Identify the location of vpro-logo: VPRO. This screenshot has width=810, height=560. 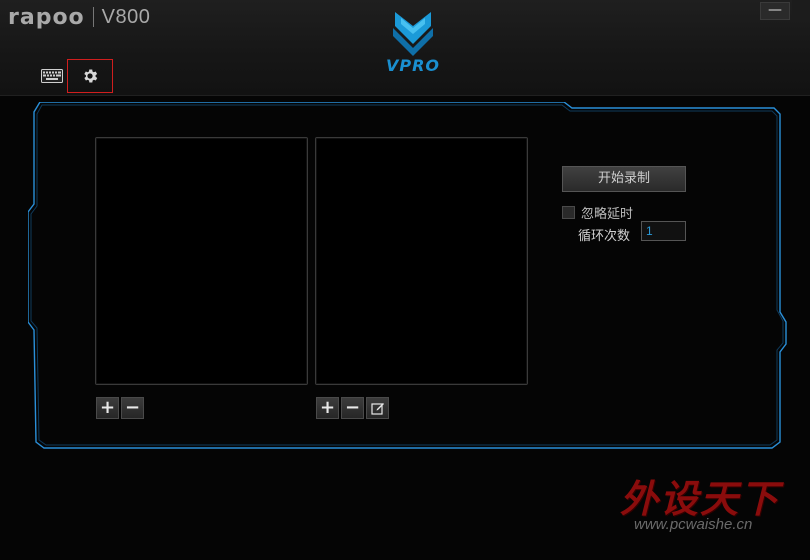
(413, 42).